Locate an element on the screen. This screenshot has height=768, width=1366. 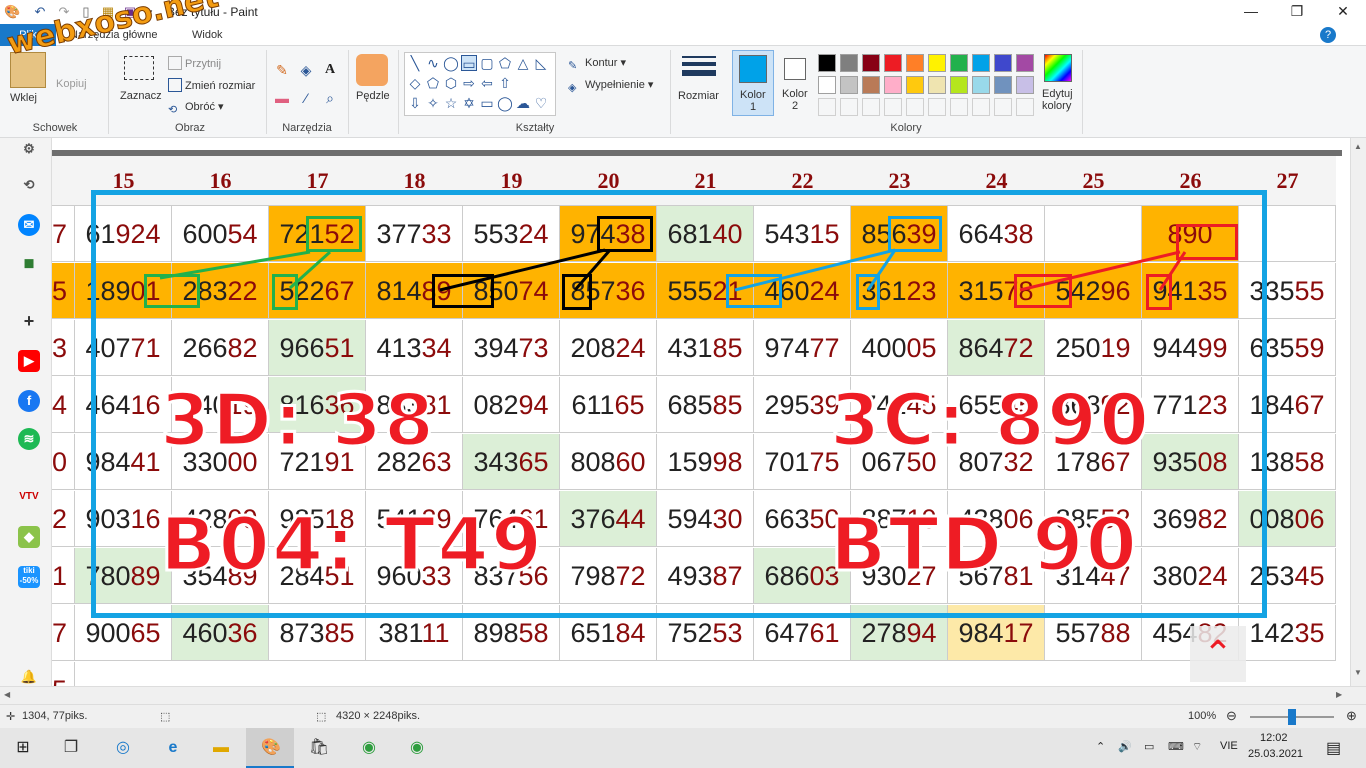
input-method-icon: ⌨ is located at coordinates (1176, 746).